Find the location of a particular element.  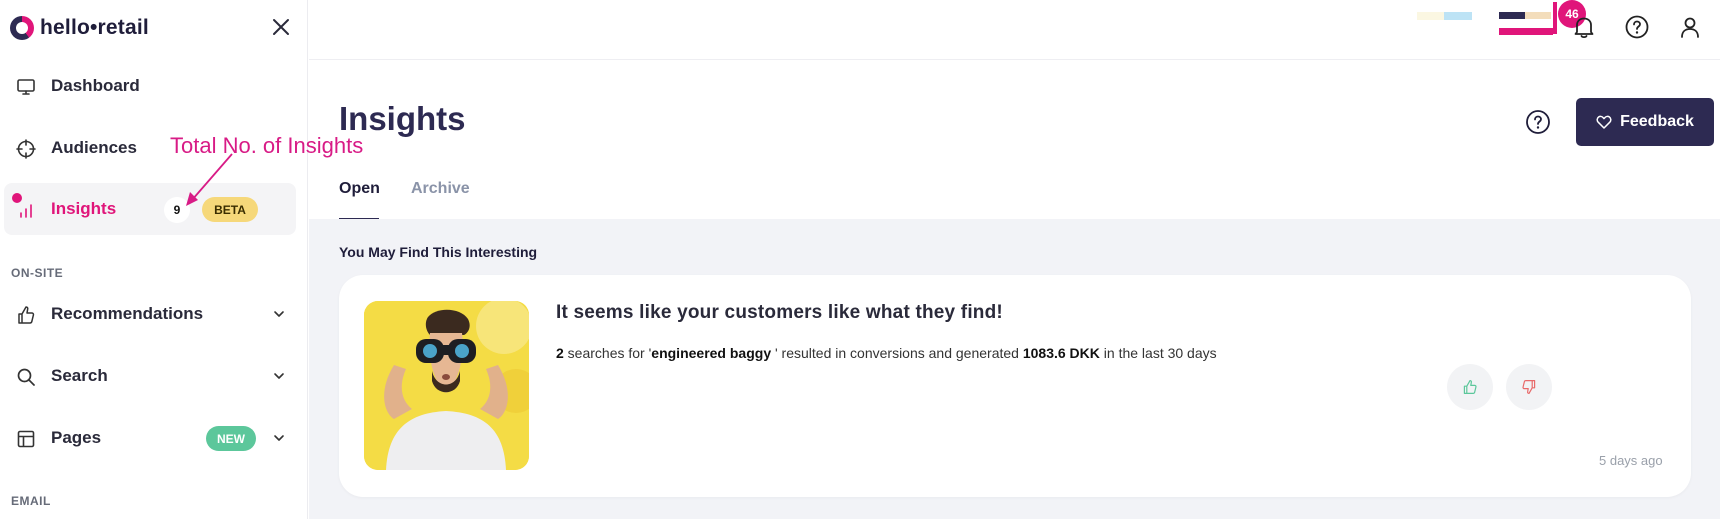

sidebar-item-label: Dashboard is located at coordinates (95, 85).